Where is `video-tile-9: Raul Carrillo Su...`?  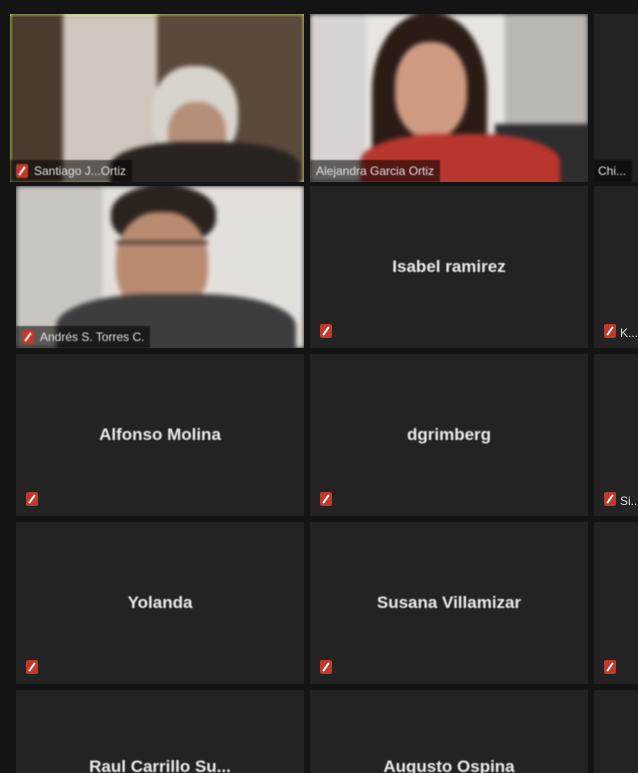 video-tile-9: Raul Carrillo Su... is located at coordinates (160, 731).